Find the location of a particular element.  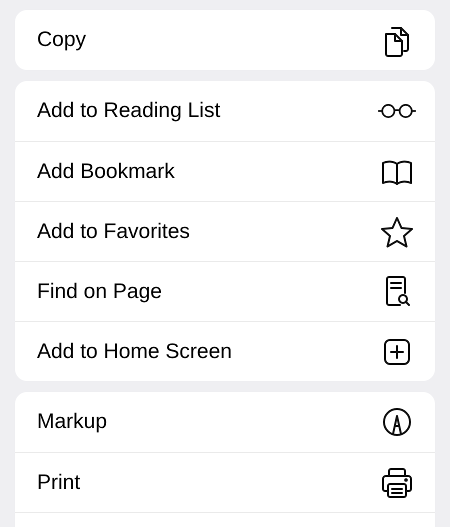

menu-item: Copy is located at coordinates (225, 40).